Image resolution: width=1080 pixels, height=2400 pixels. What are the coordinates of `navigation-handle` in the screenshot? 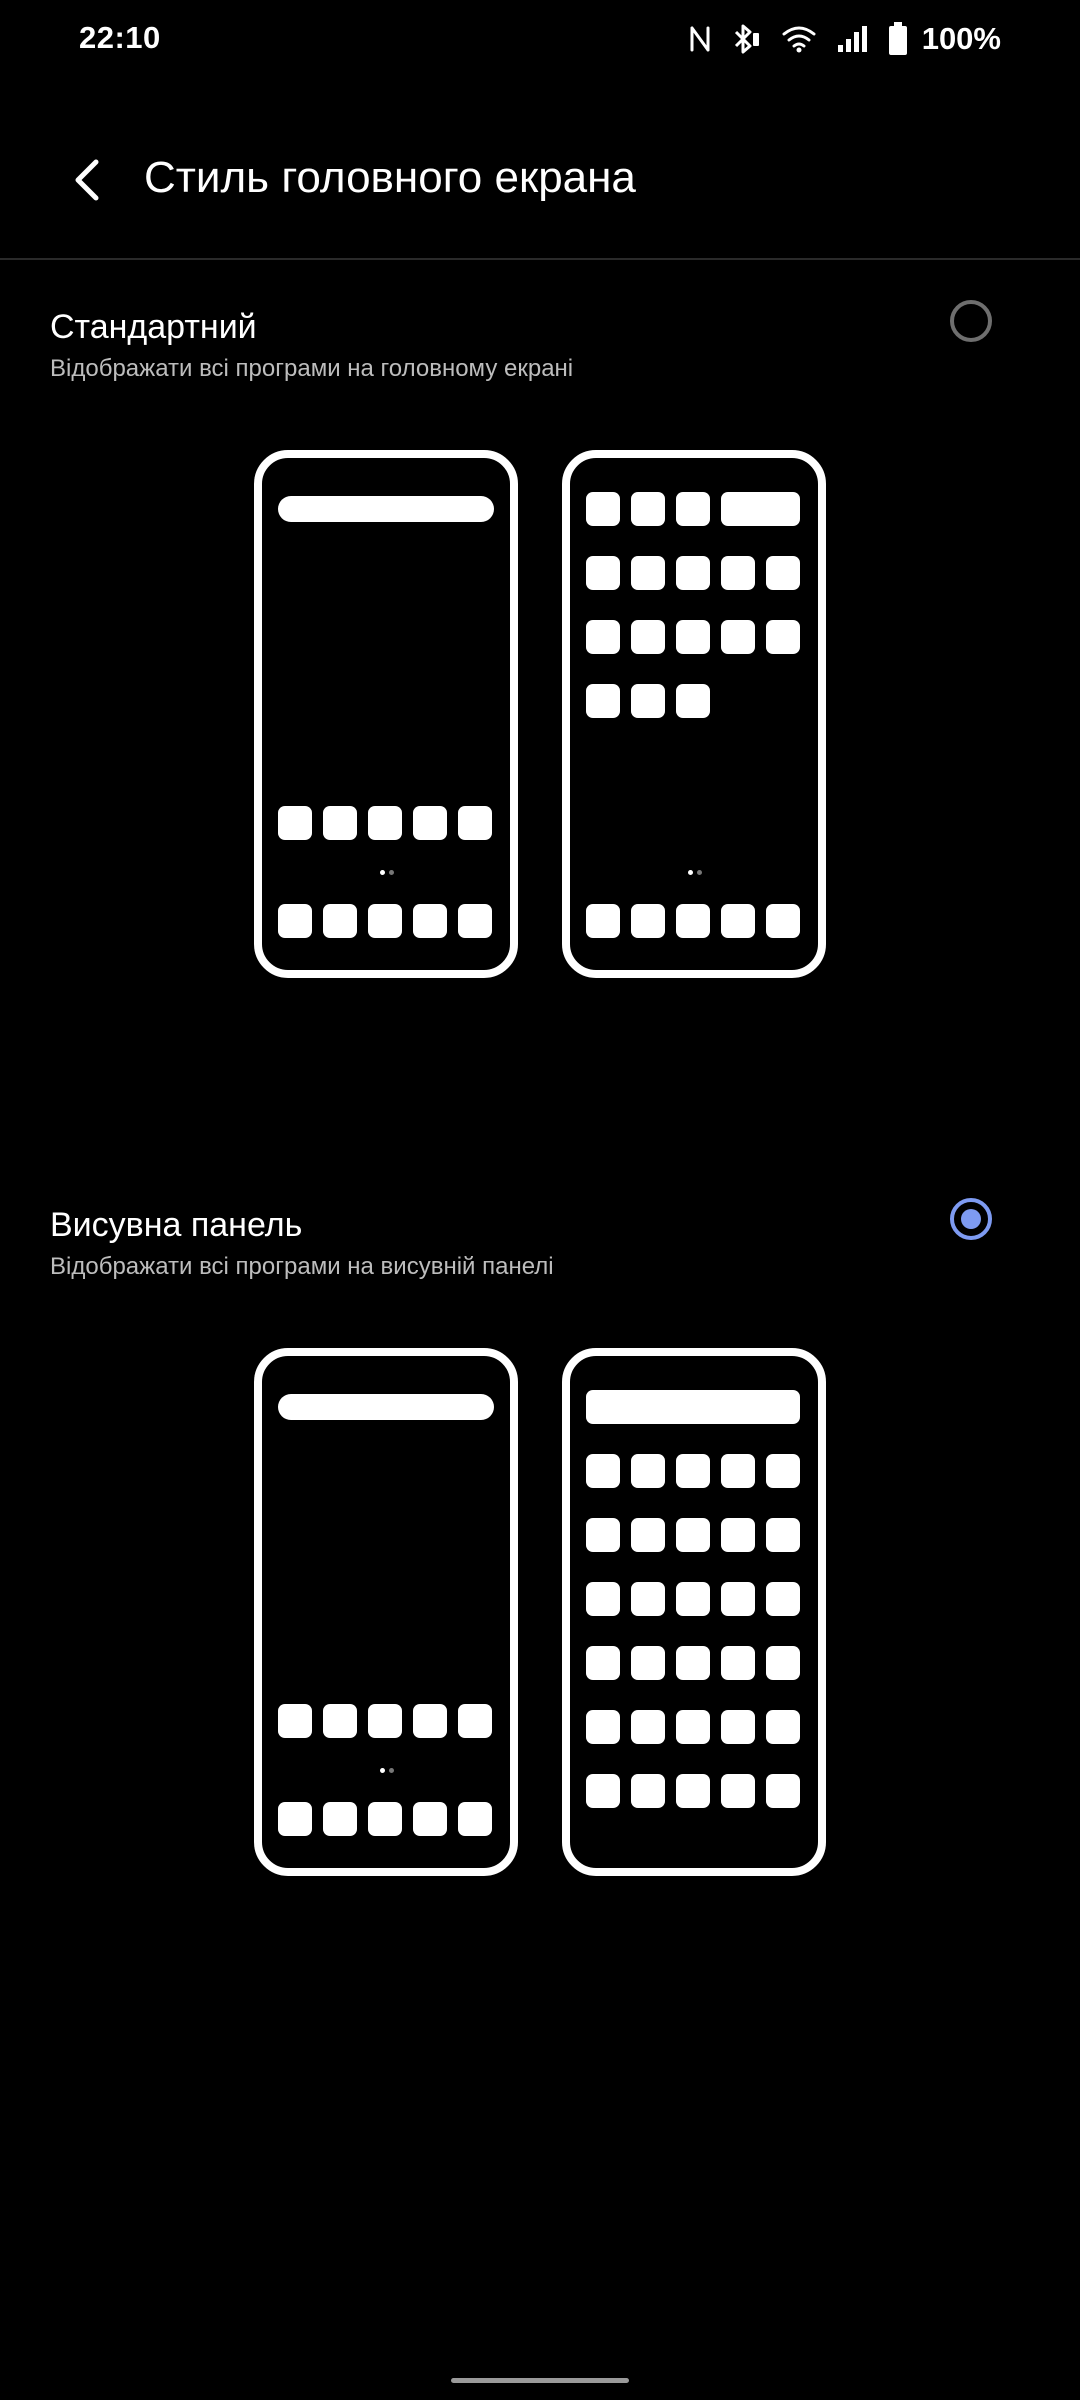 It's located at (540, 2380).